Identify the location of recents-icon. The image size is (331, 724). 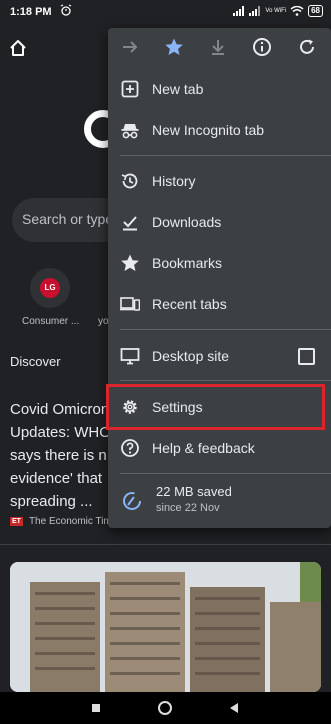
(96, 708).